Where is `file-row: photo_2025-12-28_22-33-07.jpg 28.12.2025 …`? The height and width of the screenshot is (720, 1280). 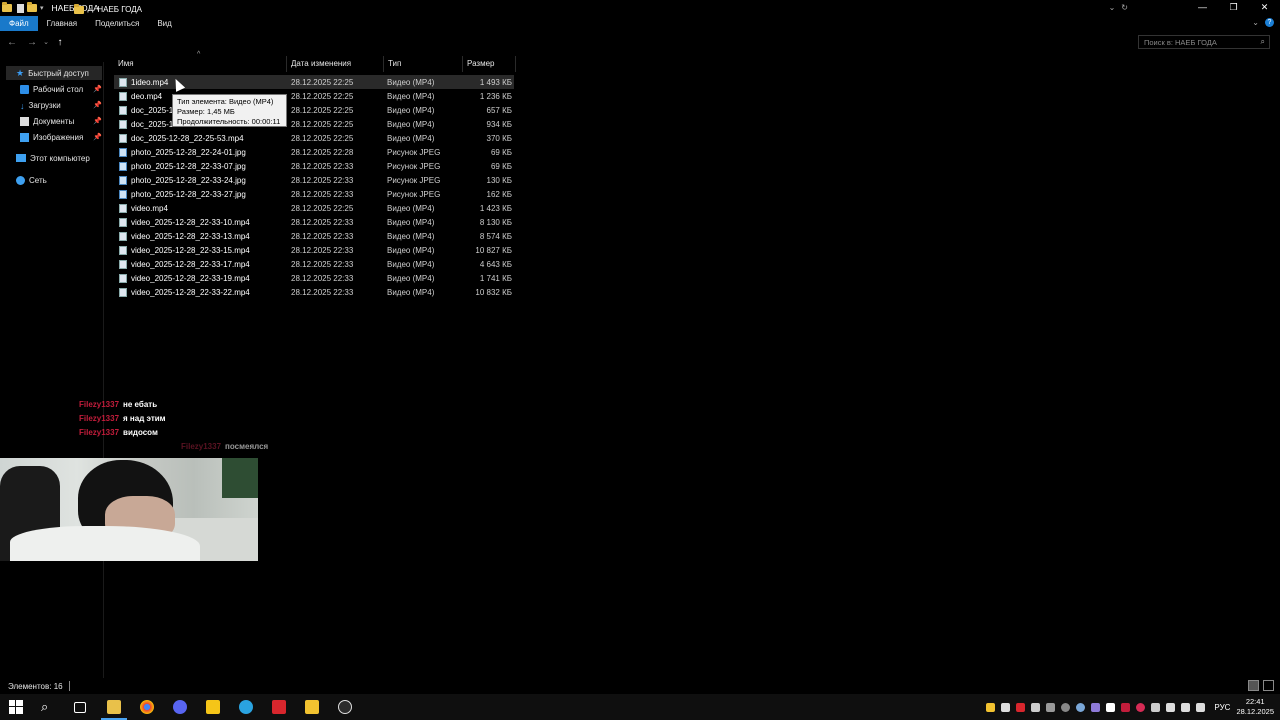
file-row: photo_2025-12-28_22-33-07.jpg 28.12.2025 … is located at coordinates (314, 166).